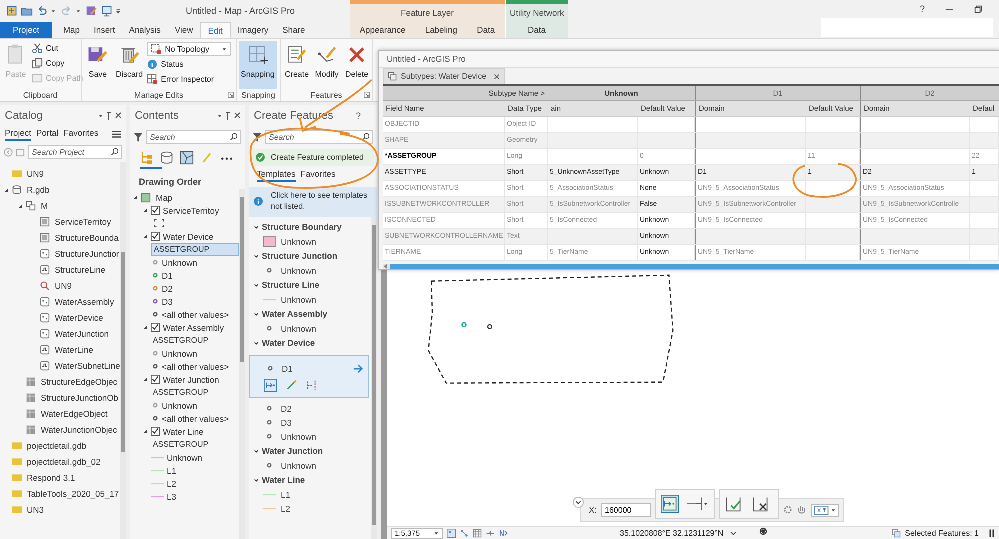 The width and height of the screenshot is (999, 539). What do you see at coordinates (215, 30) in the screenshot?
I see `ribbon-tab: Edit` at bounding box center [215, 30].